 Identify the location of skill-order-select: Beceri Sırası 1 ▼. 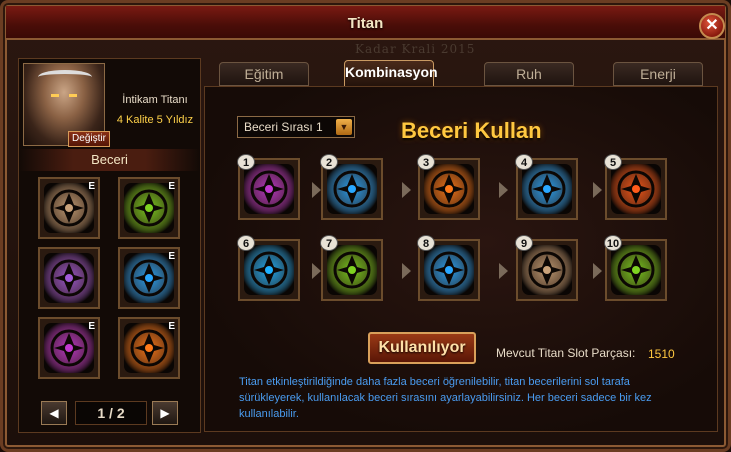
(296, 127).